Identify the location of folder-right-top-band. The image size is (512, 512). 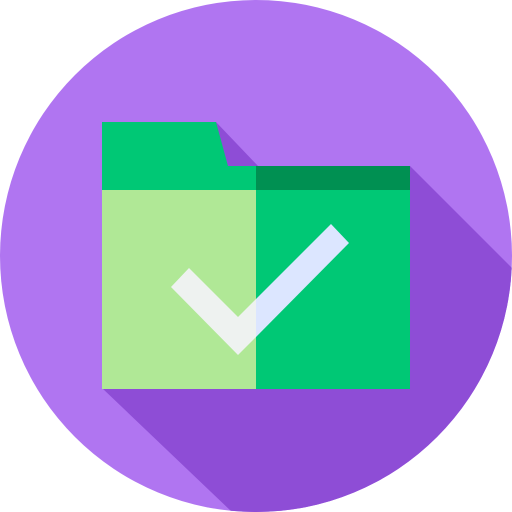
(333, 178).